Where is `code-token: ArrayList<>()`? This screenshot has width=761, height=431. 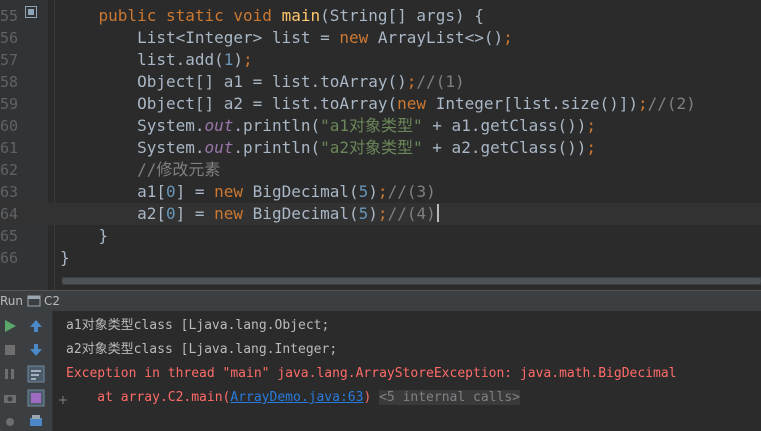 code-token: ArrayList<>() is located at coordinates (440, 37).